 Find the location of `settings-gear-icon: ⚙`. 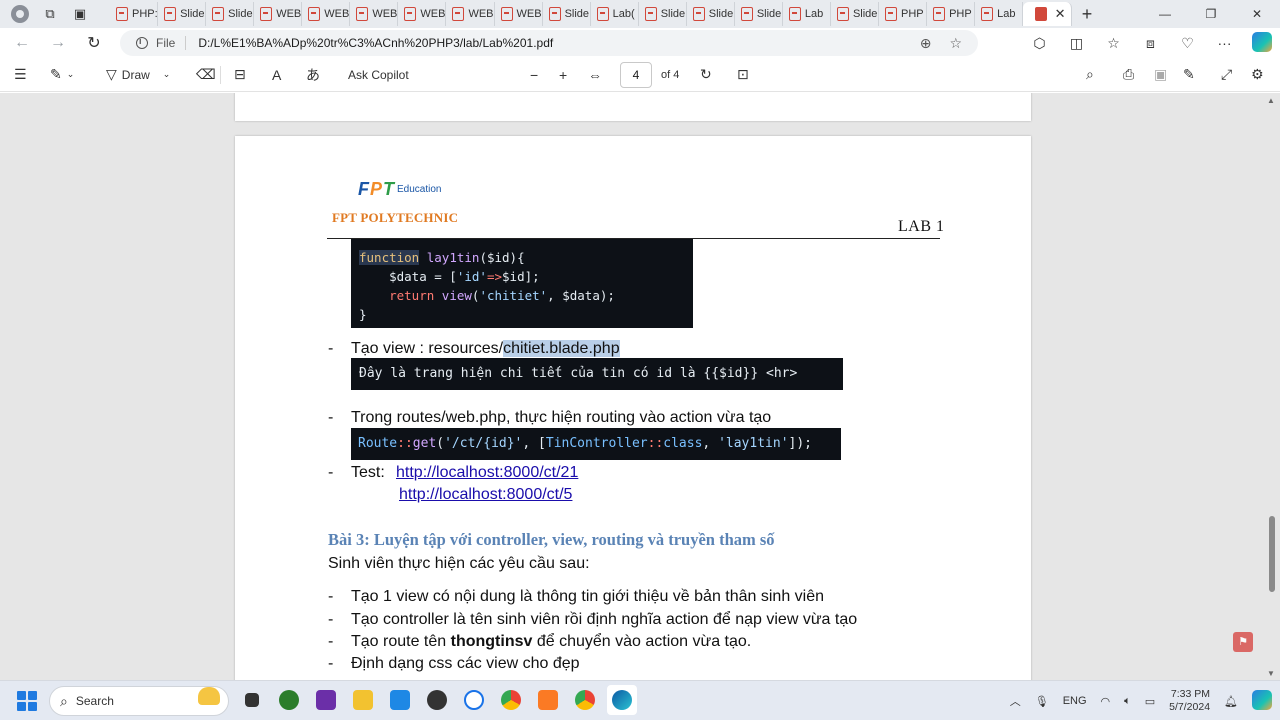

settings-gear-icon: ⚙ is located at coordinates (1257, 74).